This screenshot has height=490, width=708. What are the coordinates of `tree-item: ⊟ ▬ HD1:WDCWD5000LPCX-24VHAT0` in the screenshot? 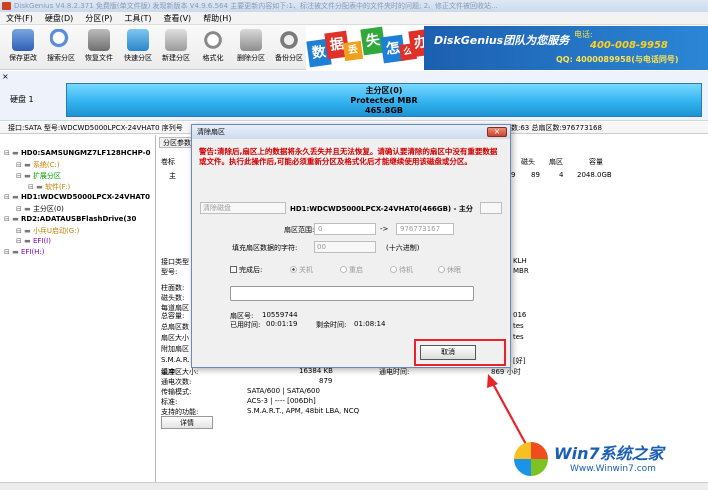 It's located at (77, 197).